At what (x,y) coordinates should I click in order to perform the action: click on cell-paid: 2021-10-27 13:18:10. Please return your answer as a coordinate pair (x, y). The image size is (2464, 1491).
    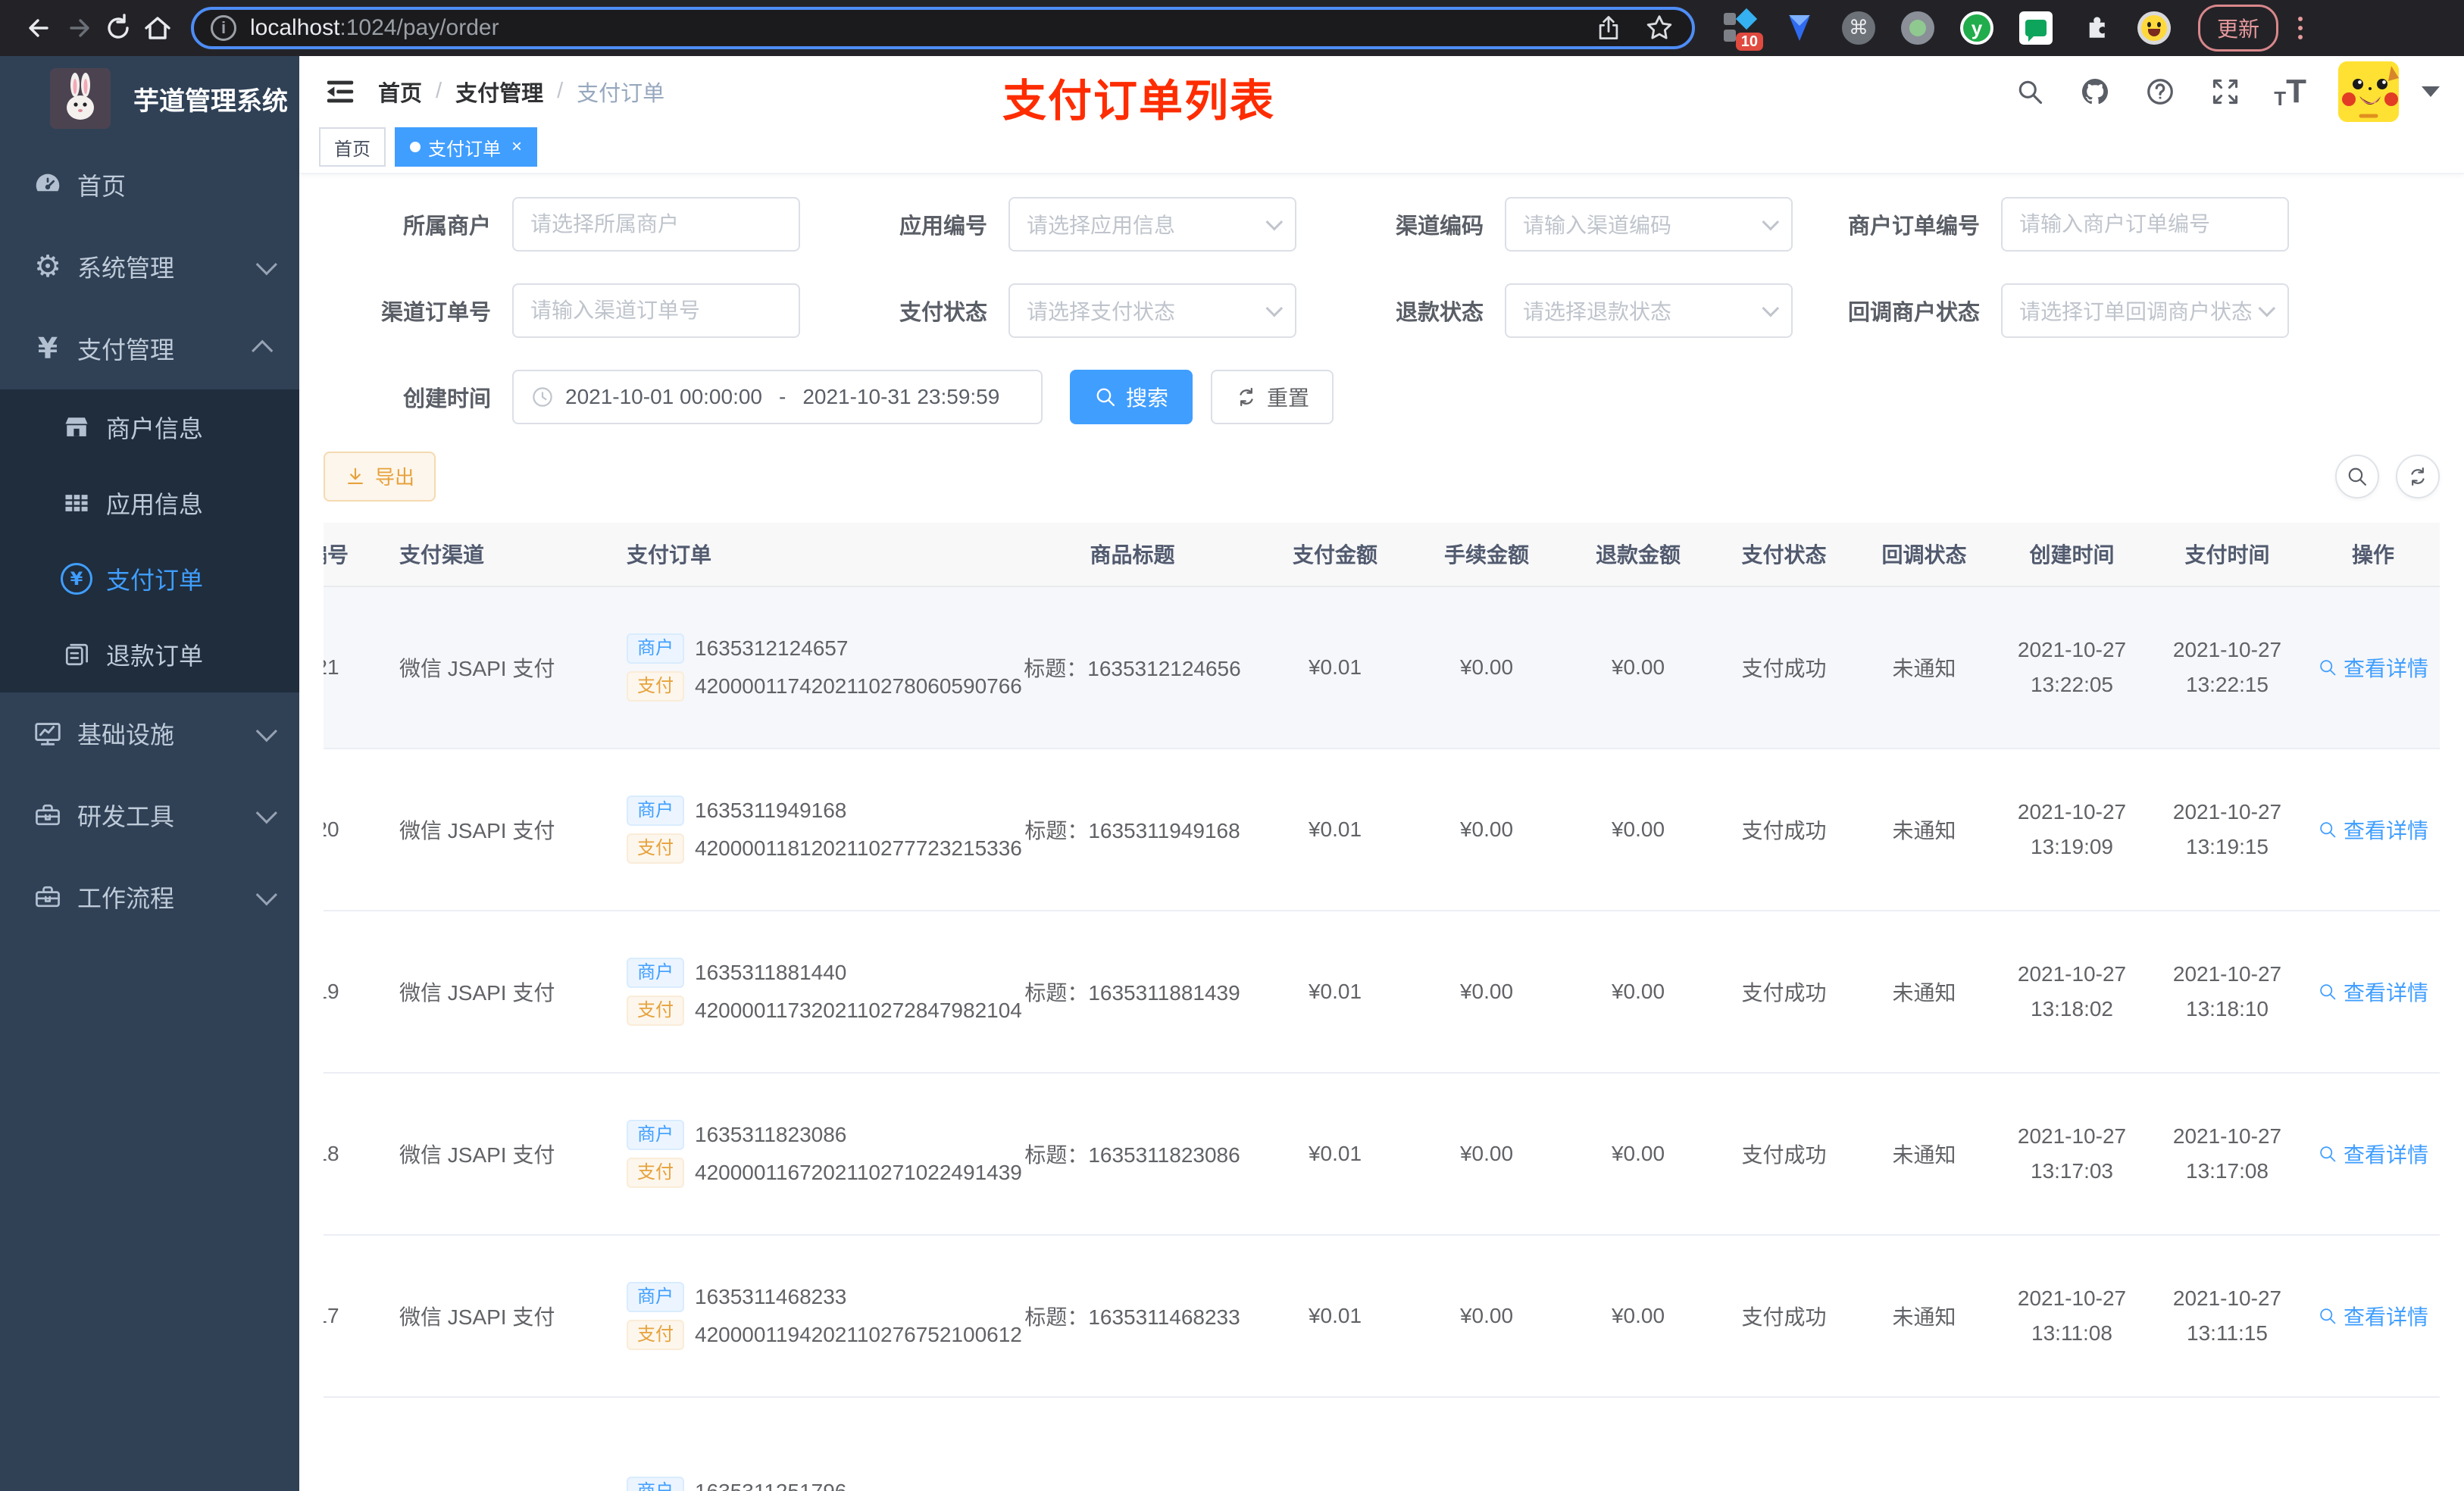
    Looking at the image, I should click on (2227, 992).